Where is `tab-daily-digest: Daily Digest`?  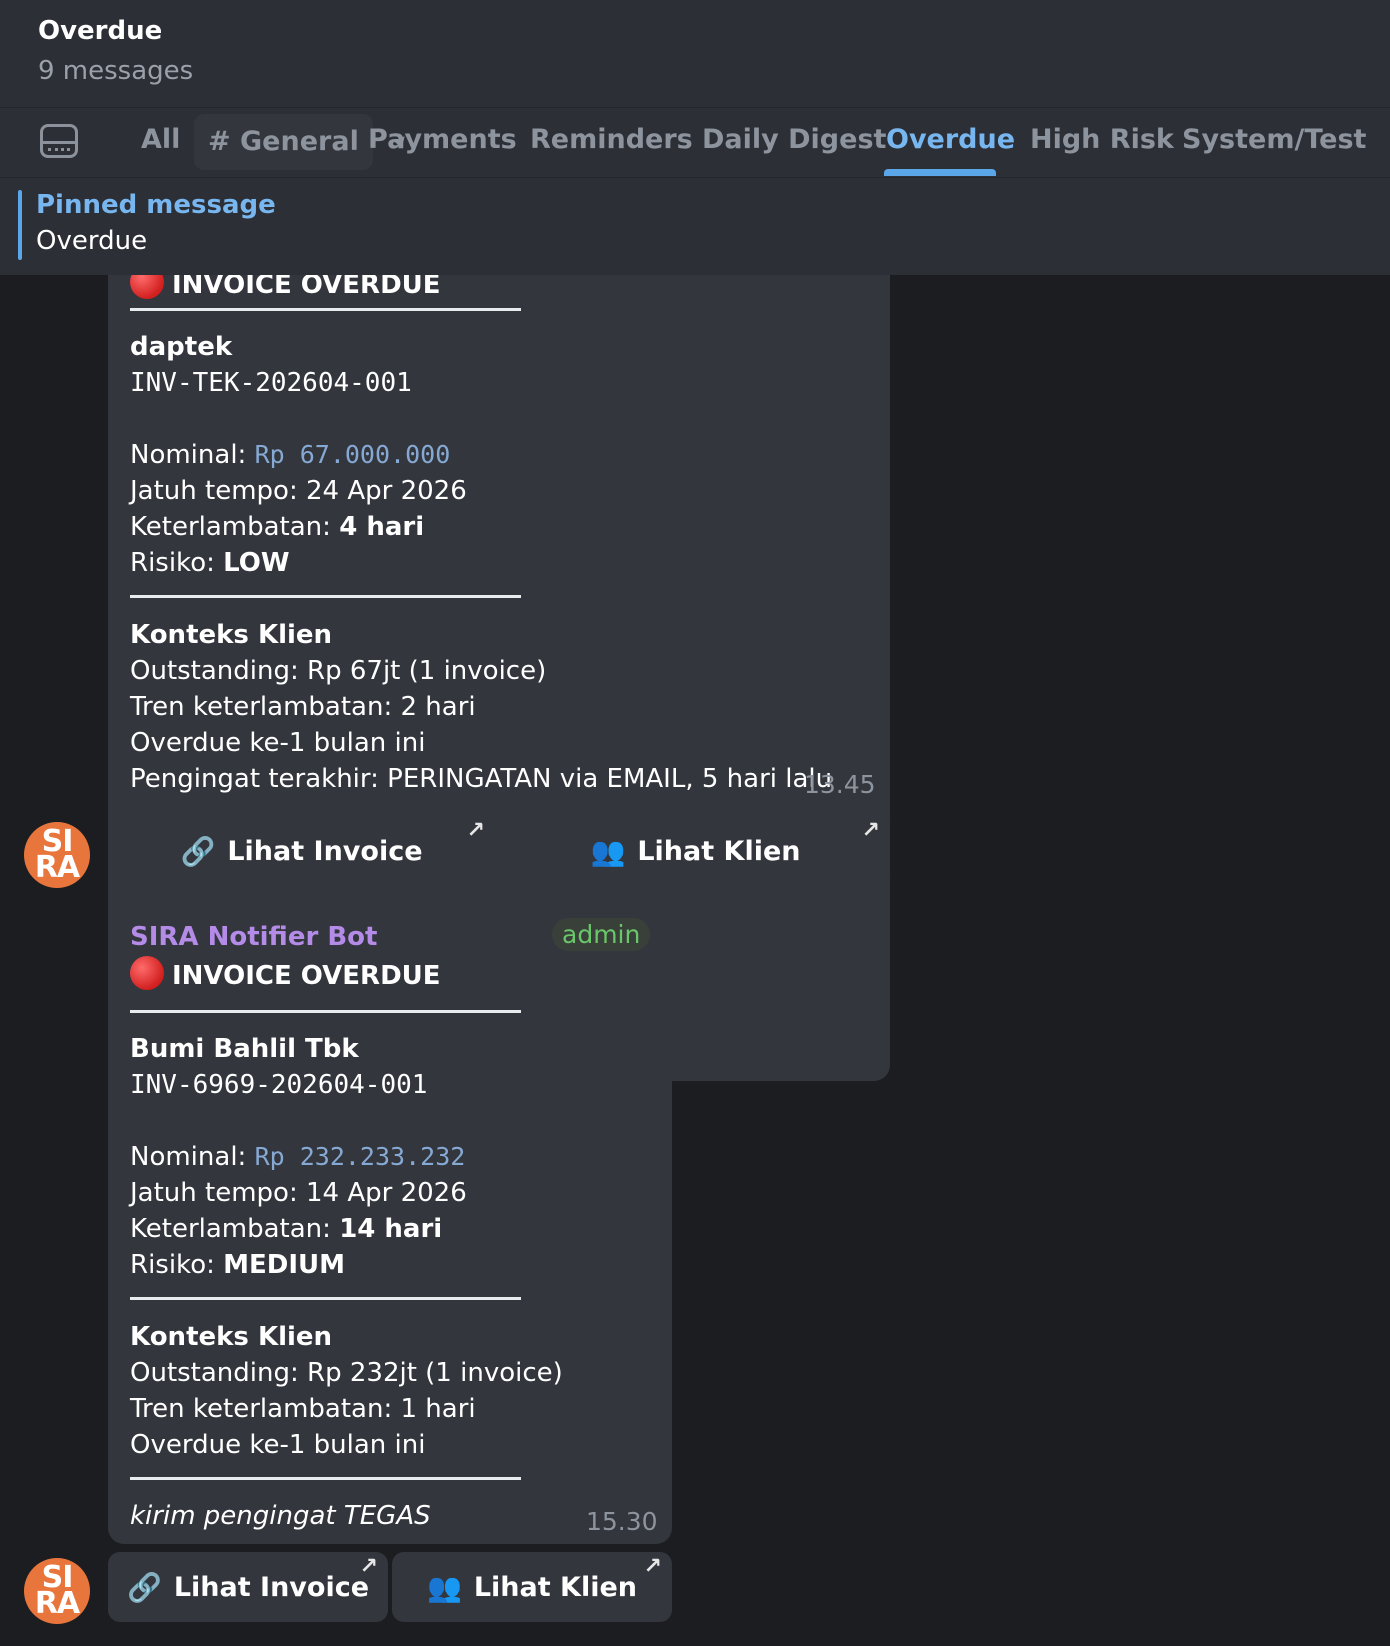
tab-daily-digest: Daily Digest is located at coordinates (794, 139).